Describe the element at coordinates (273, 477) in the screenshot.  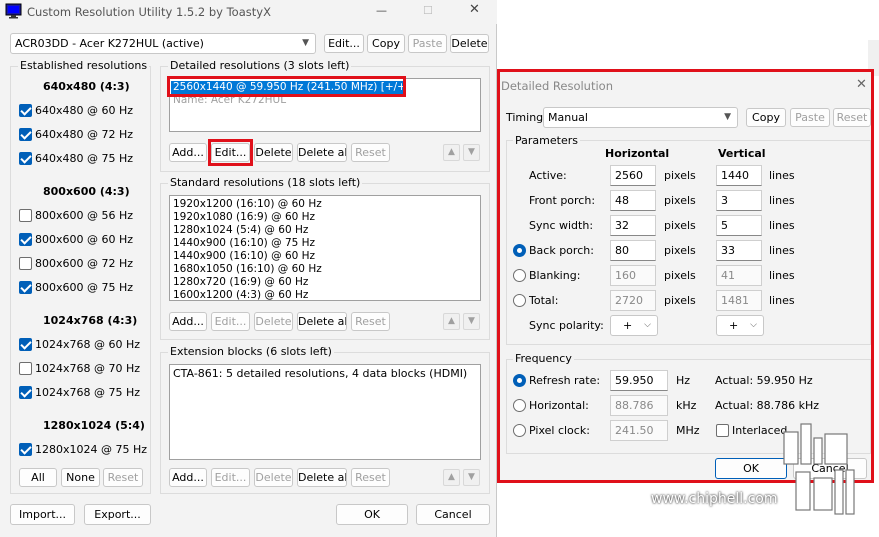
I see `extension-delete-button: Delete` at that location.